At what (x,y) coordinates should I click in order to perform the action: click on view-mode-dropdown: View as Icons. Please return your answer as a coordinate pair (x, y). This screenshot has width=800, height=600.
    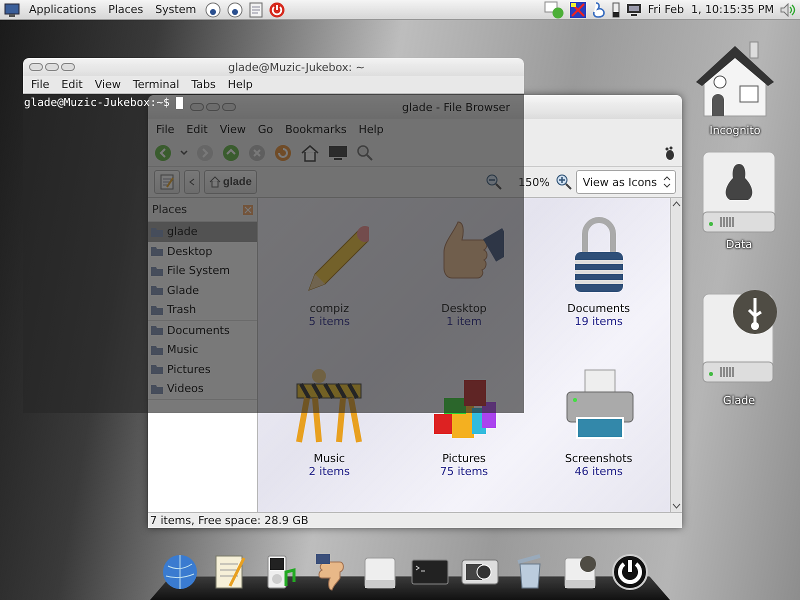
    Looking at the image, I should click on (626, 182).